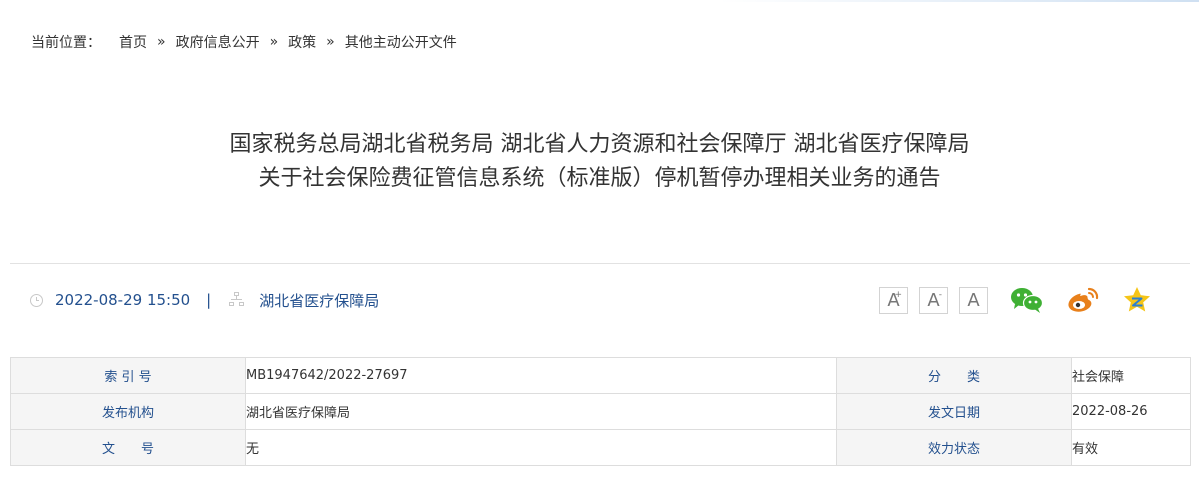  Describe the element at coordinates (599, 178) in the screenshot. I see `article-title-line2: 关于社会保险费征管信息系统（标准版）停机暂停办理相关业务的通告` at that location.